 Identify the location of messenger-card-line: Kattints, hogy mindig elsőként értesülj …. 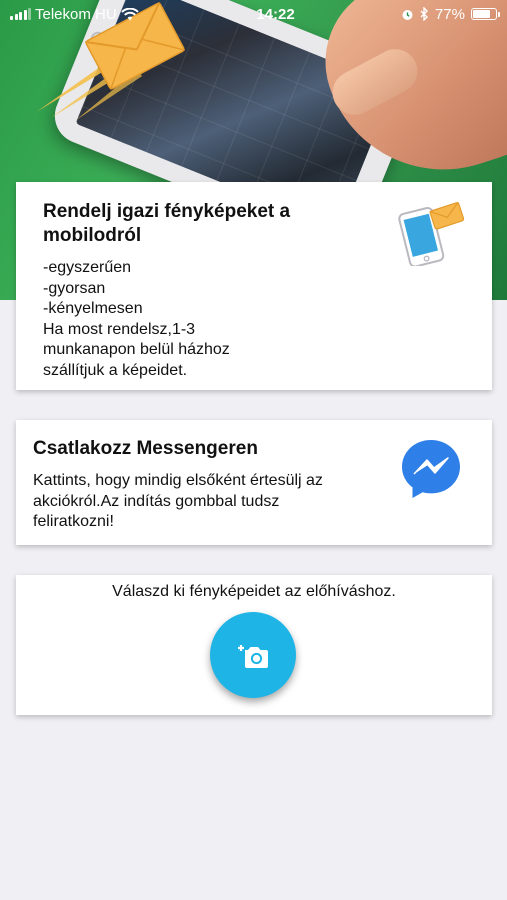
(178, 480).